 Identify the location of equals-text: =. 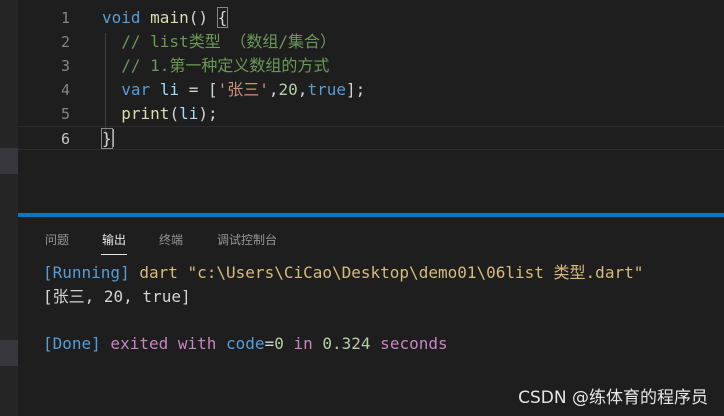
(269, 343).